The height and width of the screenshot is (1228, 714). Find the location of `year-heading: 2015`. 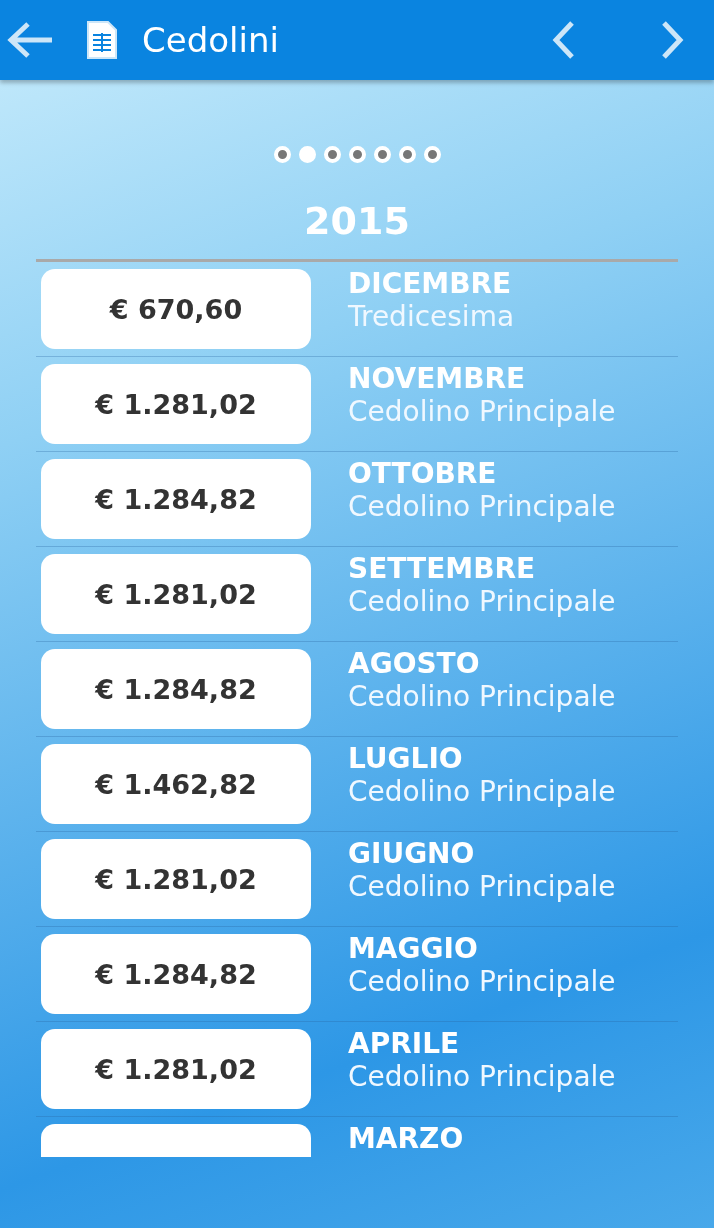

year-heading: 2015 is located at coordinates (357, 222).